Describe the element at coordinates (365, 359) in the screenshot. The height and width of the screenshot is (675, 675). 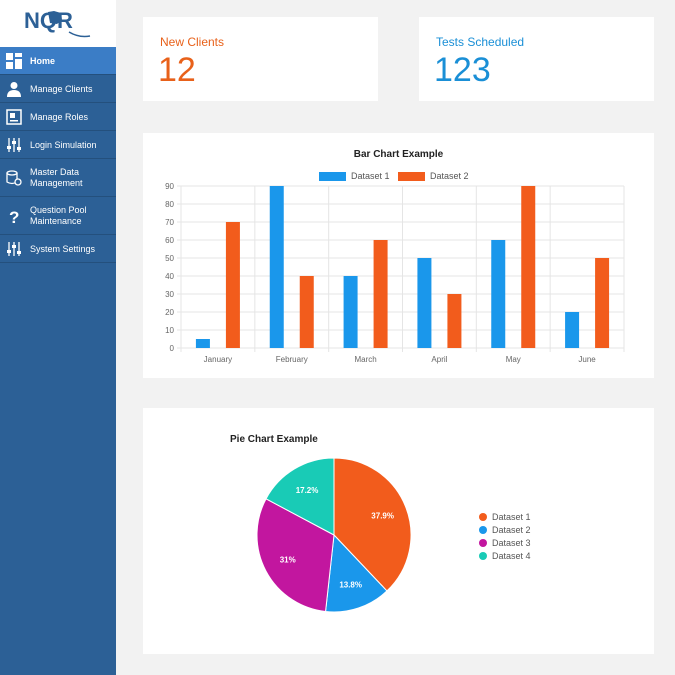
I see `x-tick-label: March` at that location.